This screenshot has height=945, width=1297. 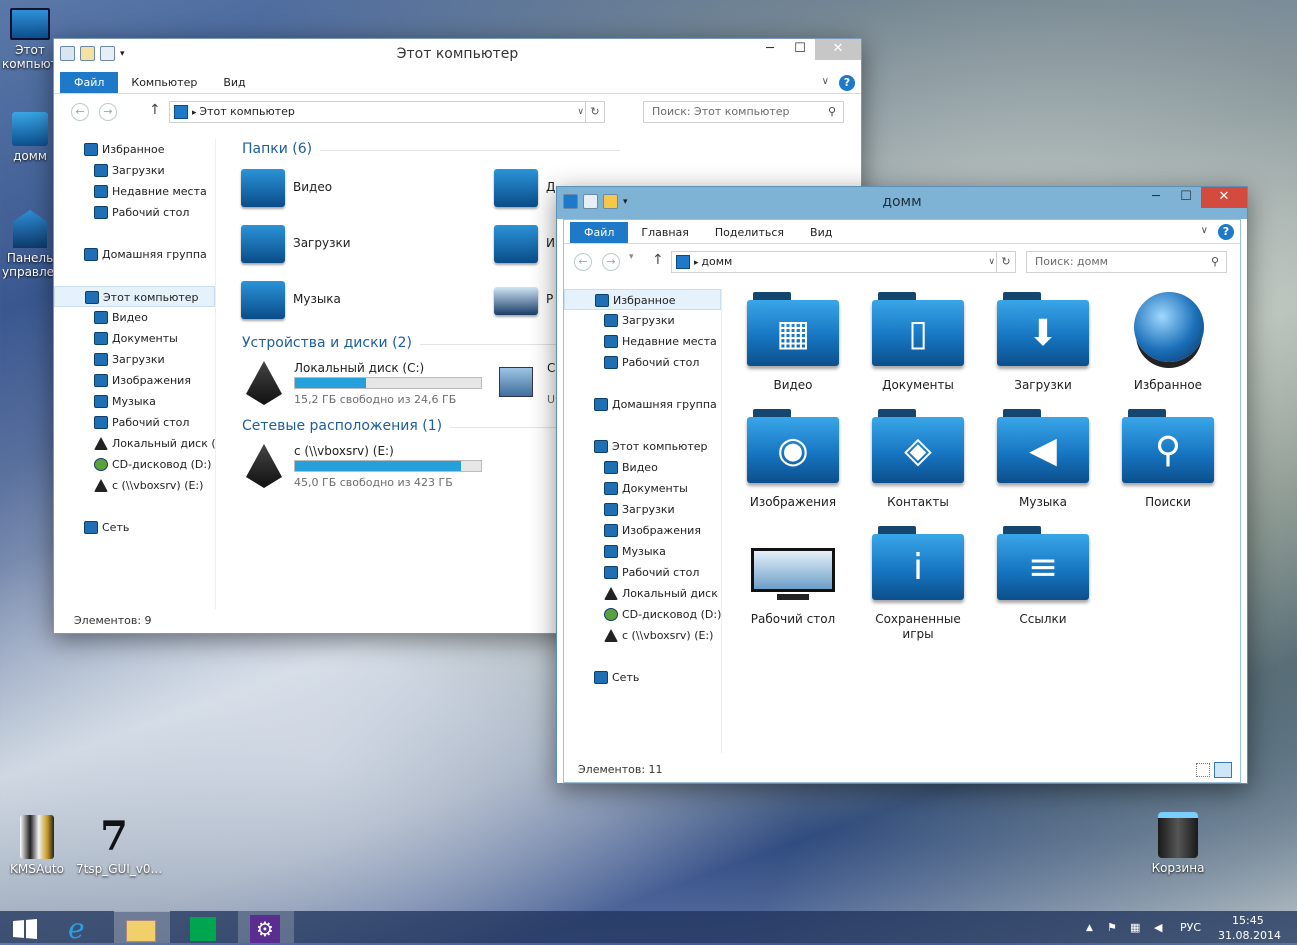 I want to click on item-links-folder: ≡ Ссылки, so click(x=1043, y=576).